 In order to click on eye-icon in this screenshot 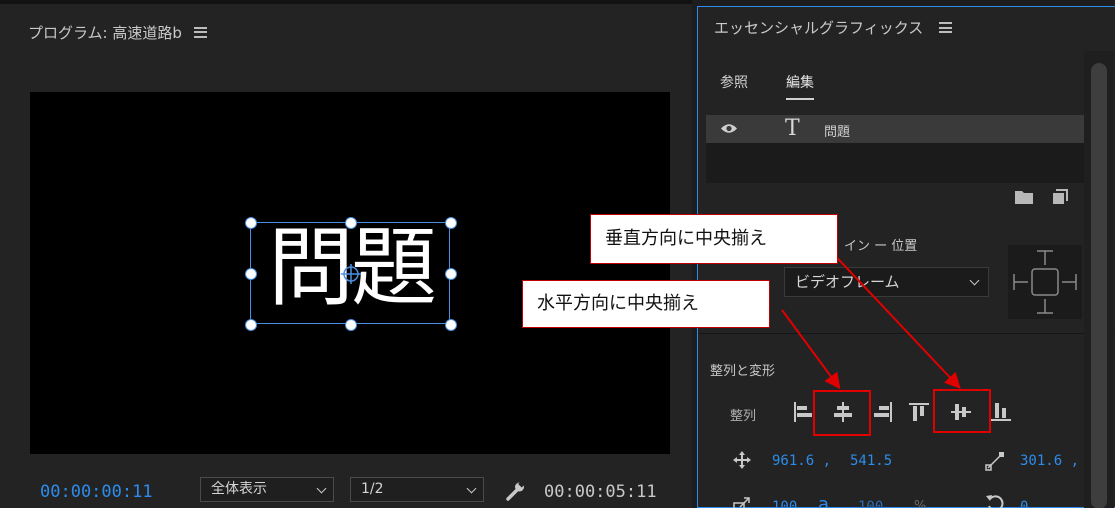, I will do `click(729, 128)`.